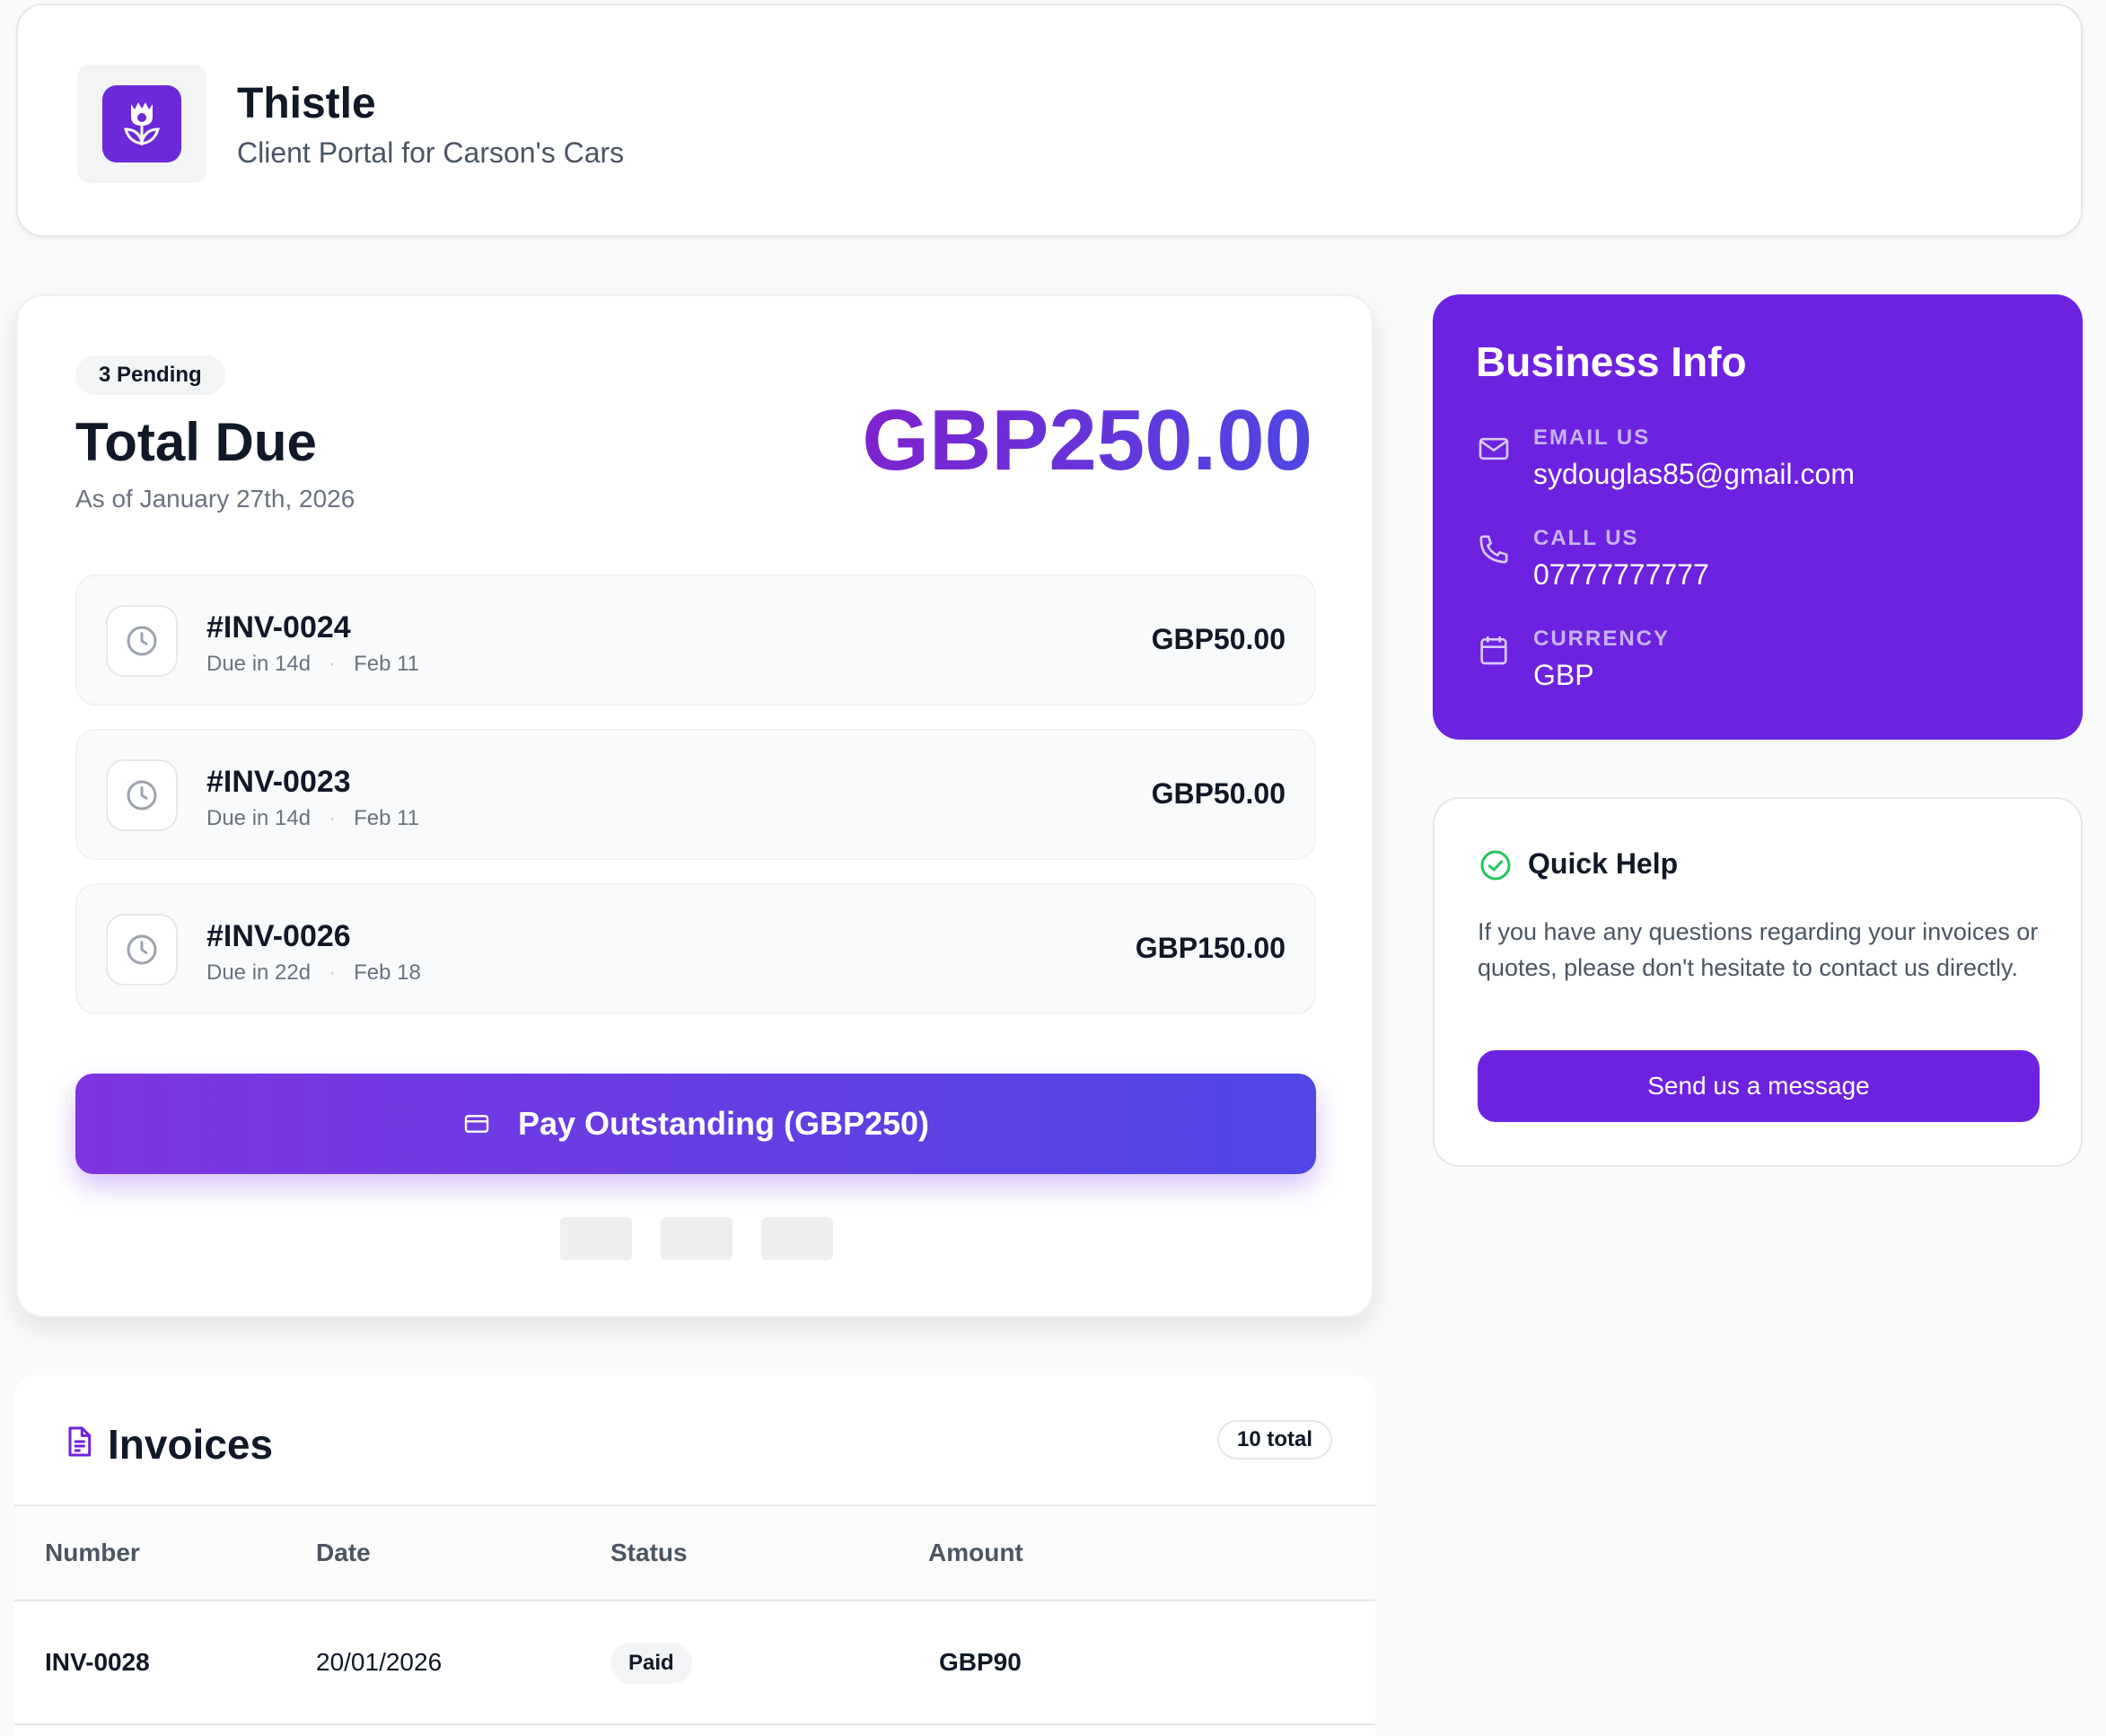 The width and height of the screenshot is (2106, 1736). Describe the element at coordinates (694, 1663) in the screenshot. I see `table-row: INV-0028 20/01/2026 Paid GBP90` at that location.